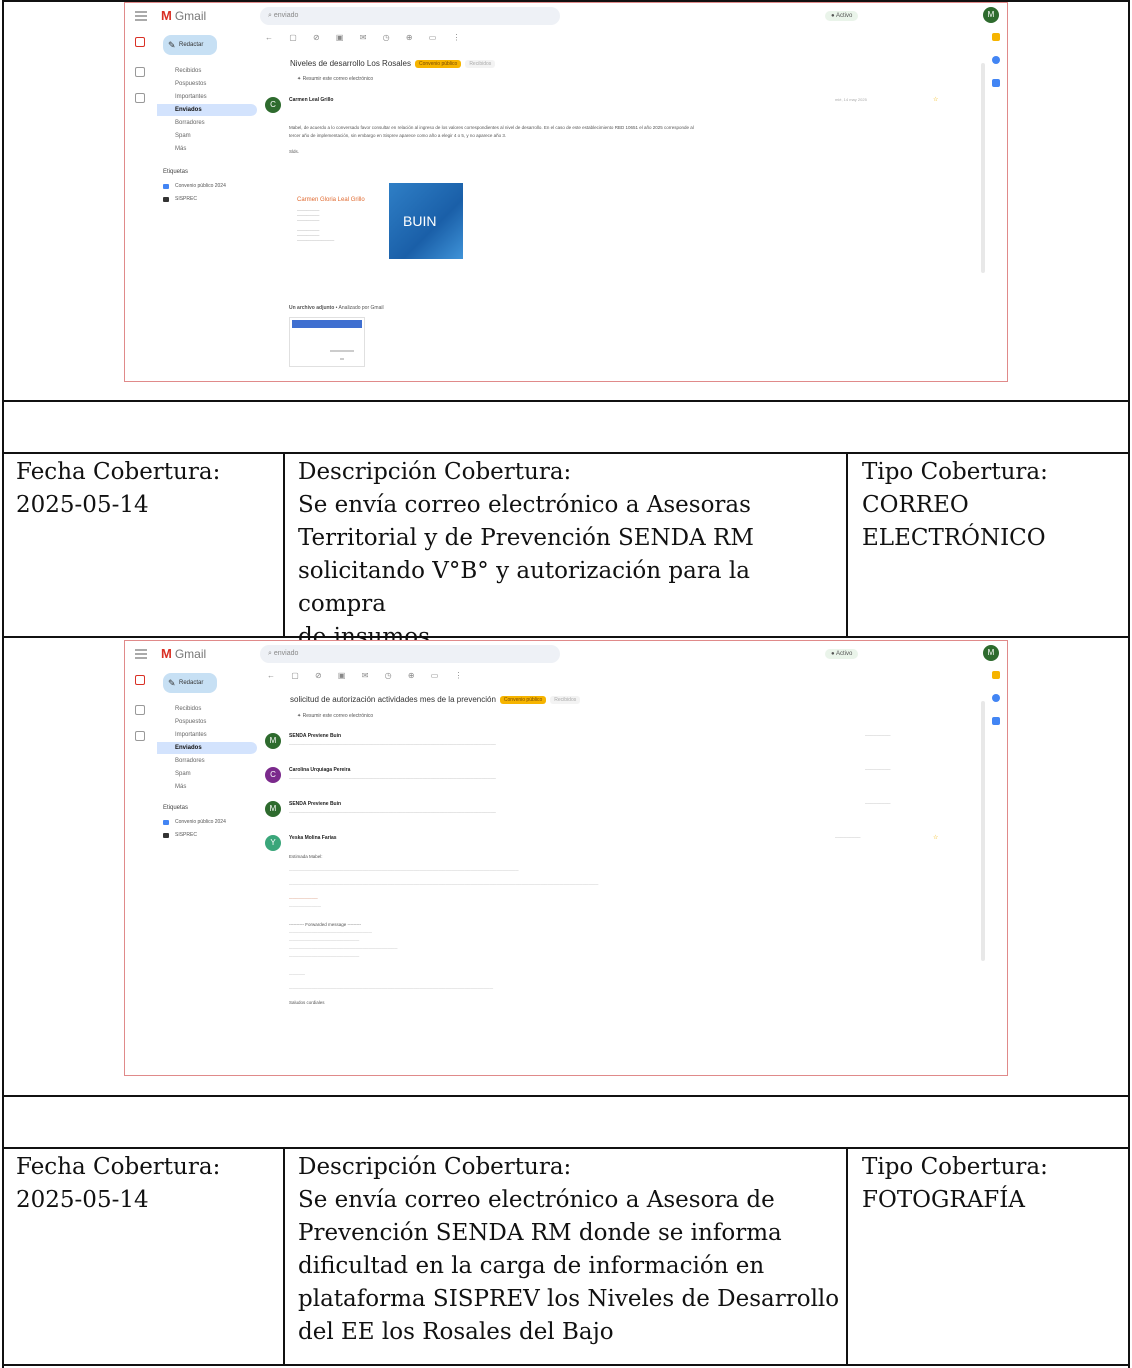  Describe the element at coordinates (993, 1184) in the screenshot. I see `tipo-cell: Tipo Cobertura: FOTOGRAFÍA` at that location.